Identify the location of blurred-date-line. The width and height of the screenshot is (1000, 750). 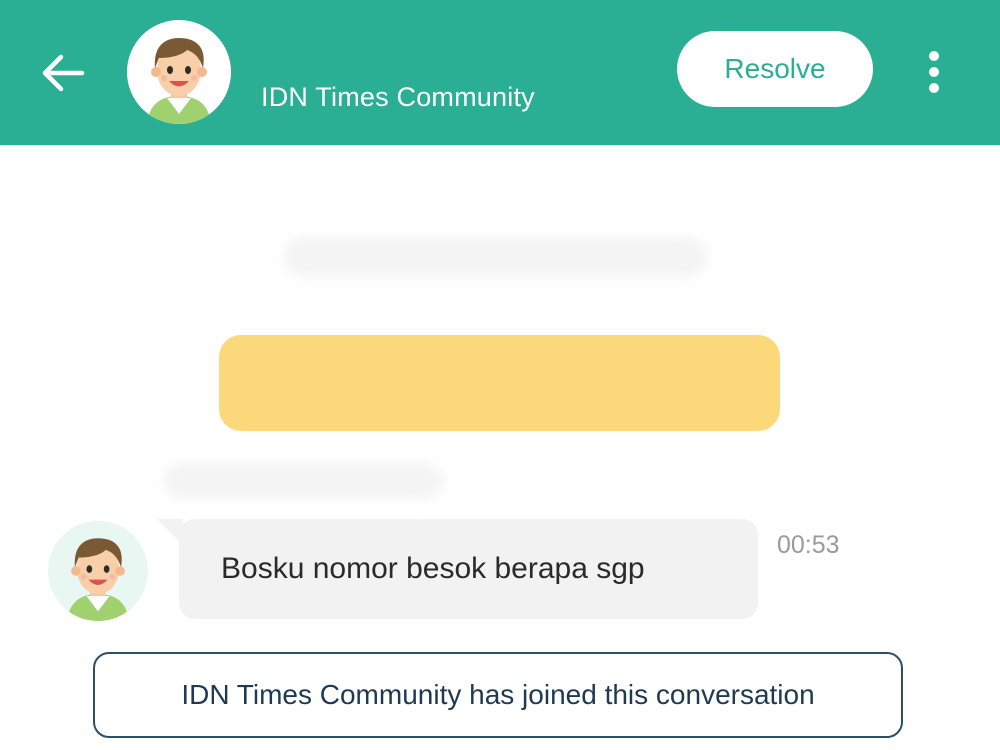
(495, 257).